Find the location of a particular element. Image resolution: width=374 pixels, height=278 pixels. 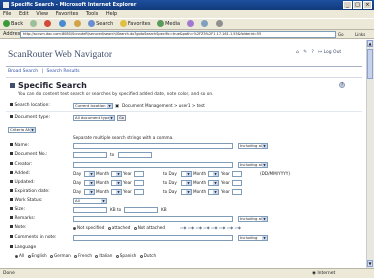

comments-in-note-input is located at coordinates (153, 238).